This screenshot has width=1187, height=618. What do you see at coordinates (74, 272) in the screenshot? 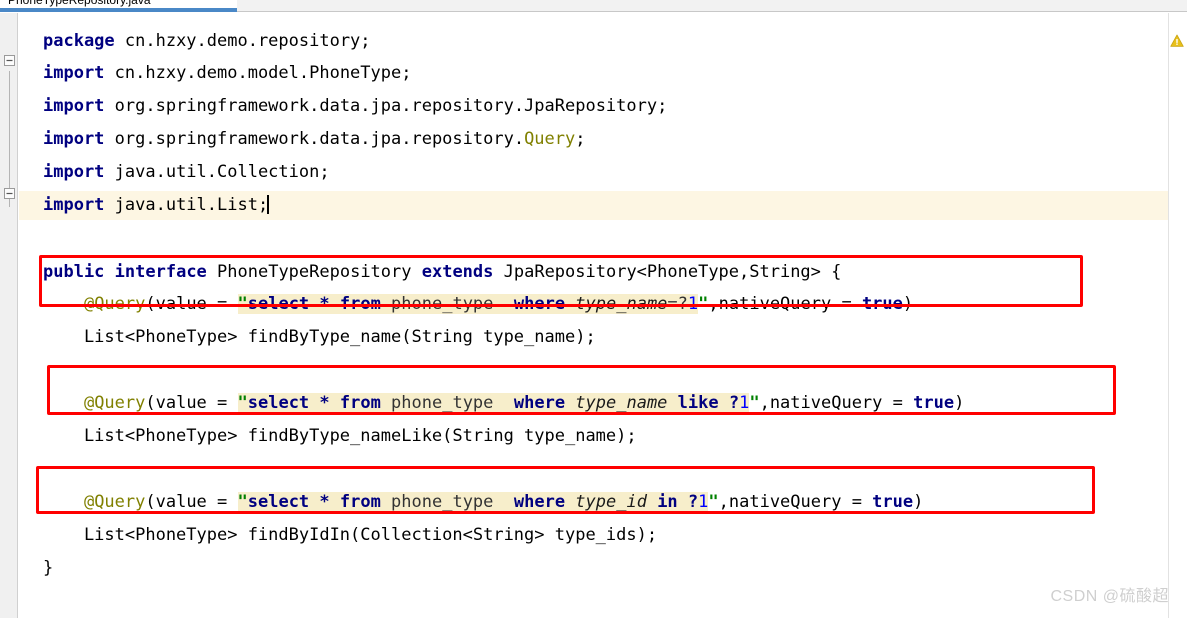
I see `keyword-public: public` at bounding box center [74, 272].